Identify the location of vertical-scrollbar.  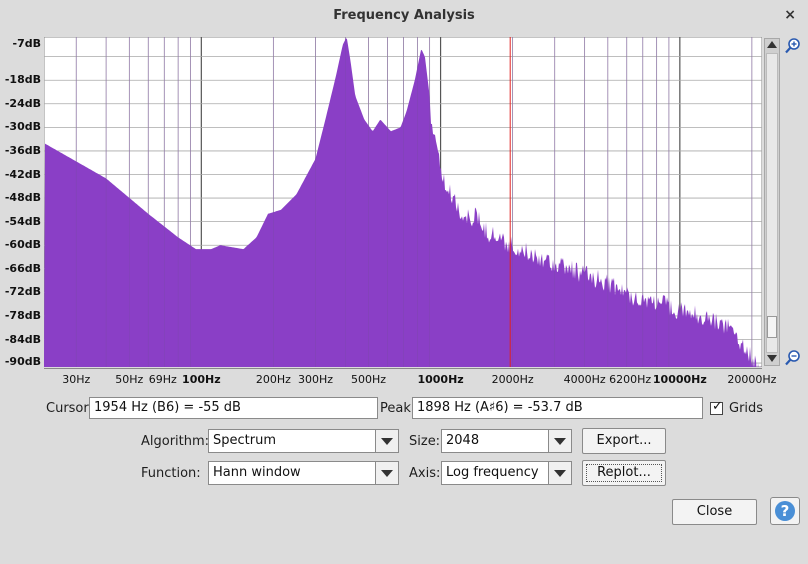
(772, 202).